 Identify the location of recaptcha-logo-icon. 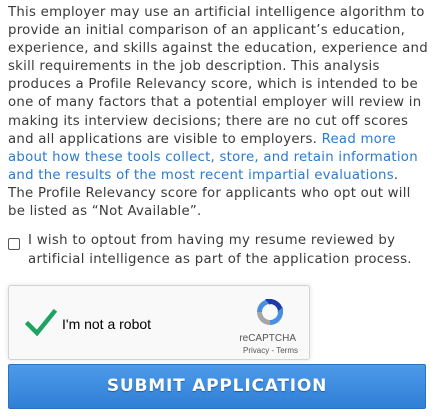
(270, 312).